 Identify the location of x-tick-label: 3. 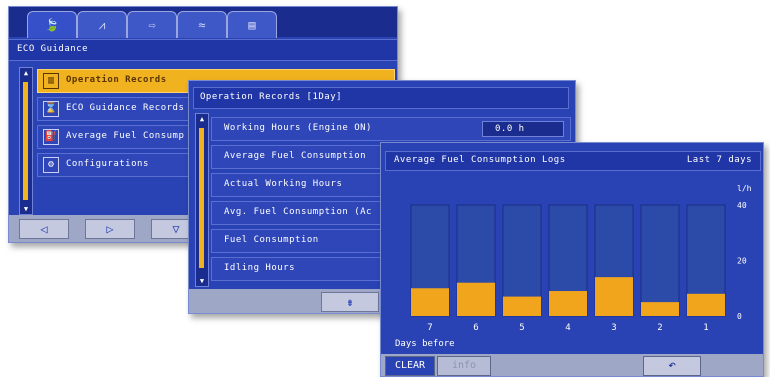
(613, 328).